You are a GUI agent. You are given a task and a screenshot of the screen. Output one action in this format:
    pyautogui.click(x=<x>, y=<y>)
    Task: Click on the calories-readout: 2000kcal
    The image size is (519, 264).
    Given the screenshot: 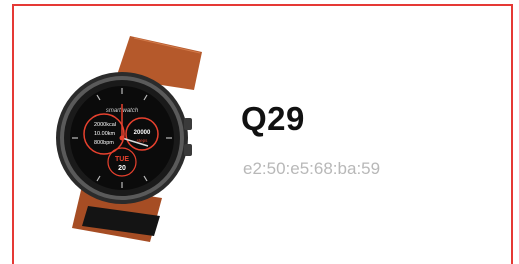 What is the action you would take?
    pyautogui.click(x=105, y=125)
    